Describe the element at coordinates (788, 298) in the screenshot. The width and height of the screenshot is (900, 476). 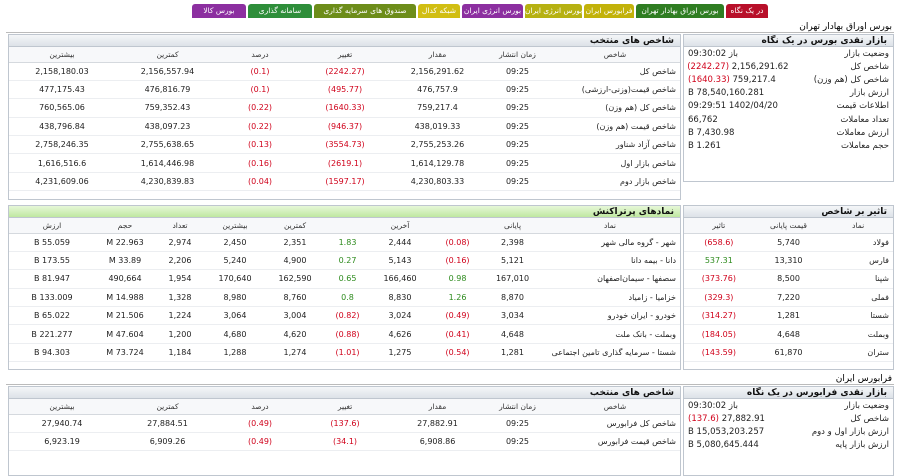
I see `table-row: فملی 7,220 (329.3)` at that location.